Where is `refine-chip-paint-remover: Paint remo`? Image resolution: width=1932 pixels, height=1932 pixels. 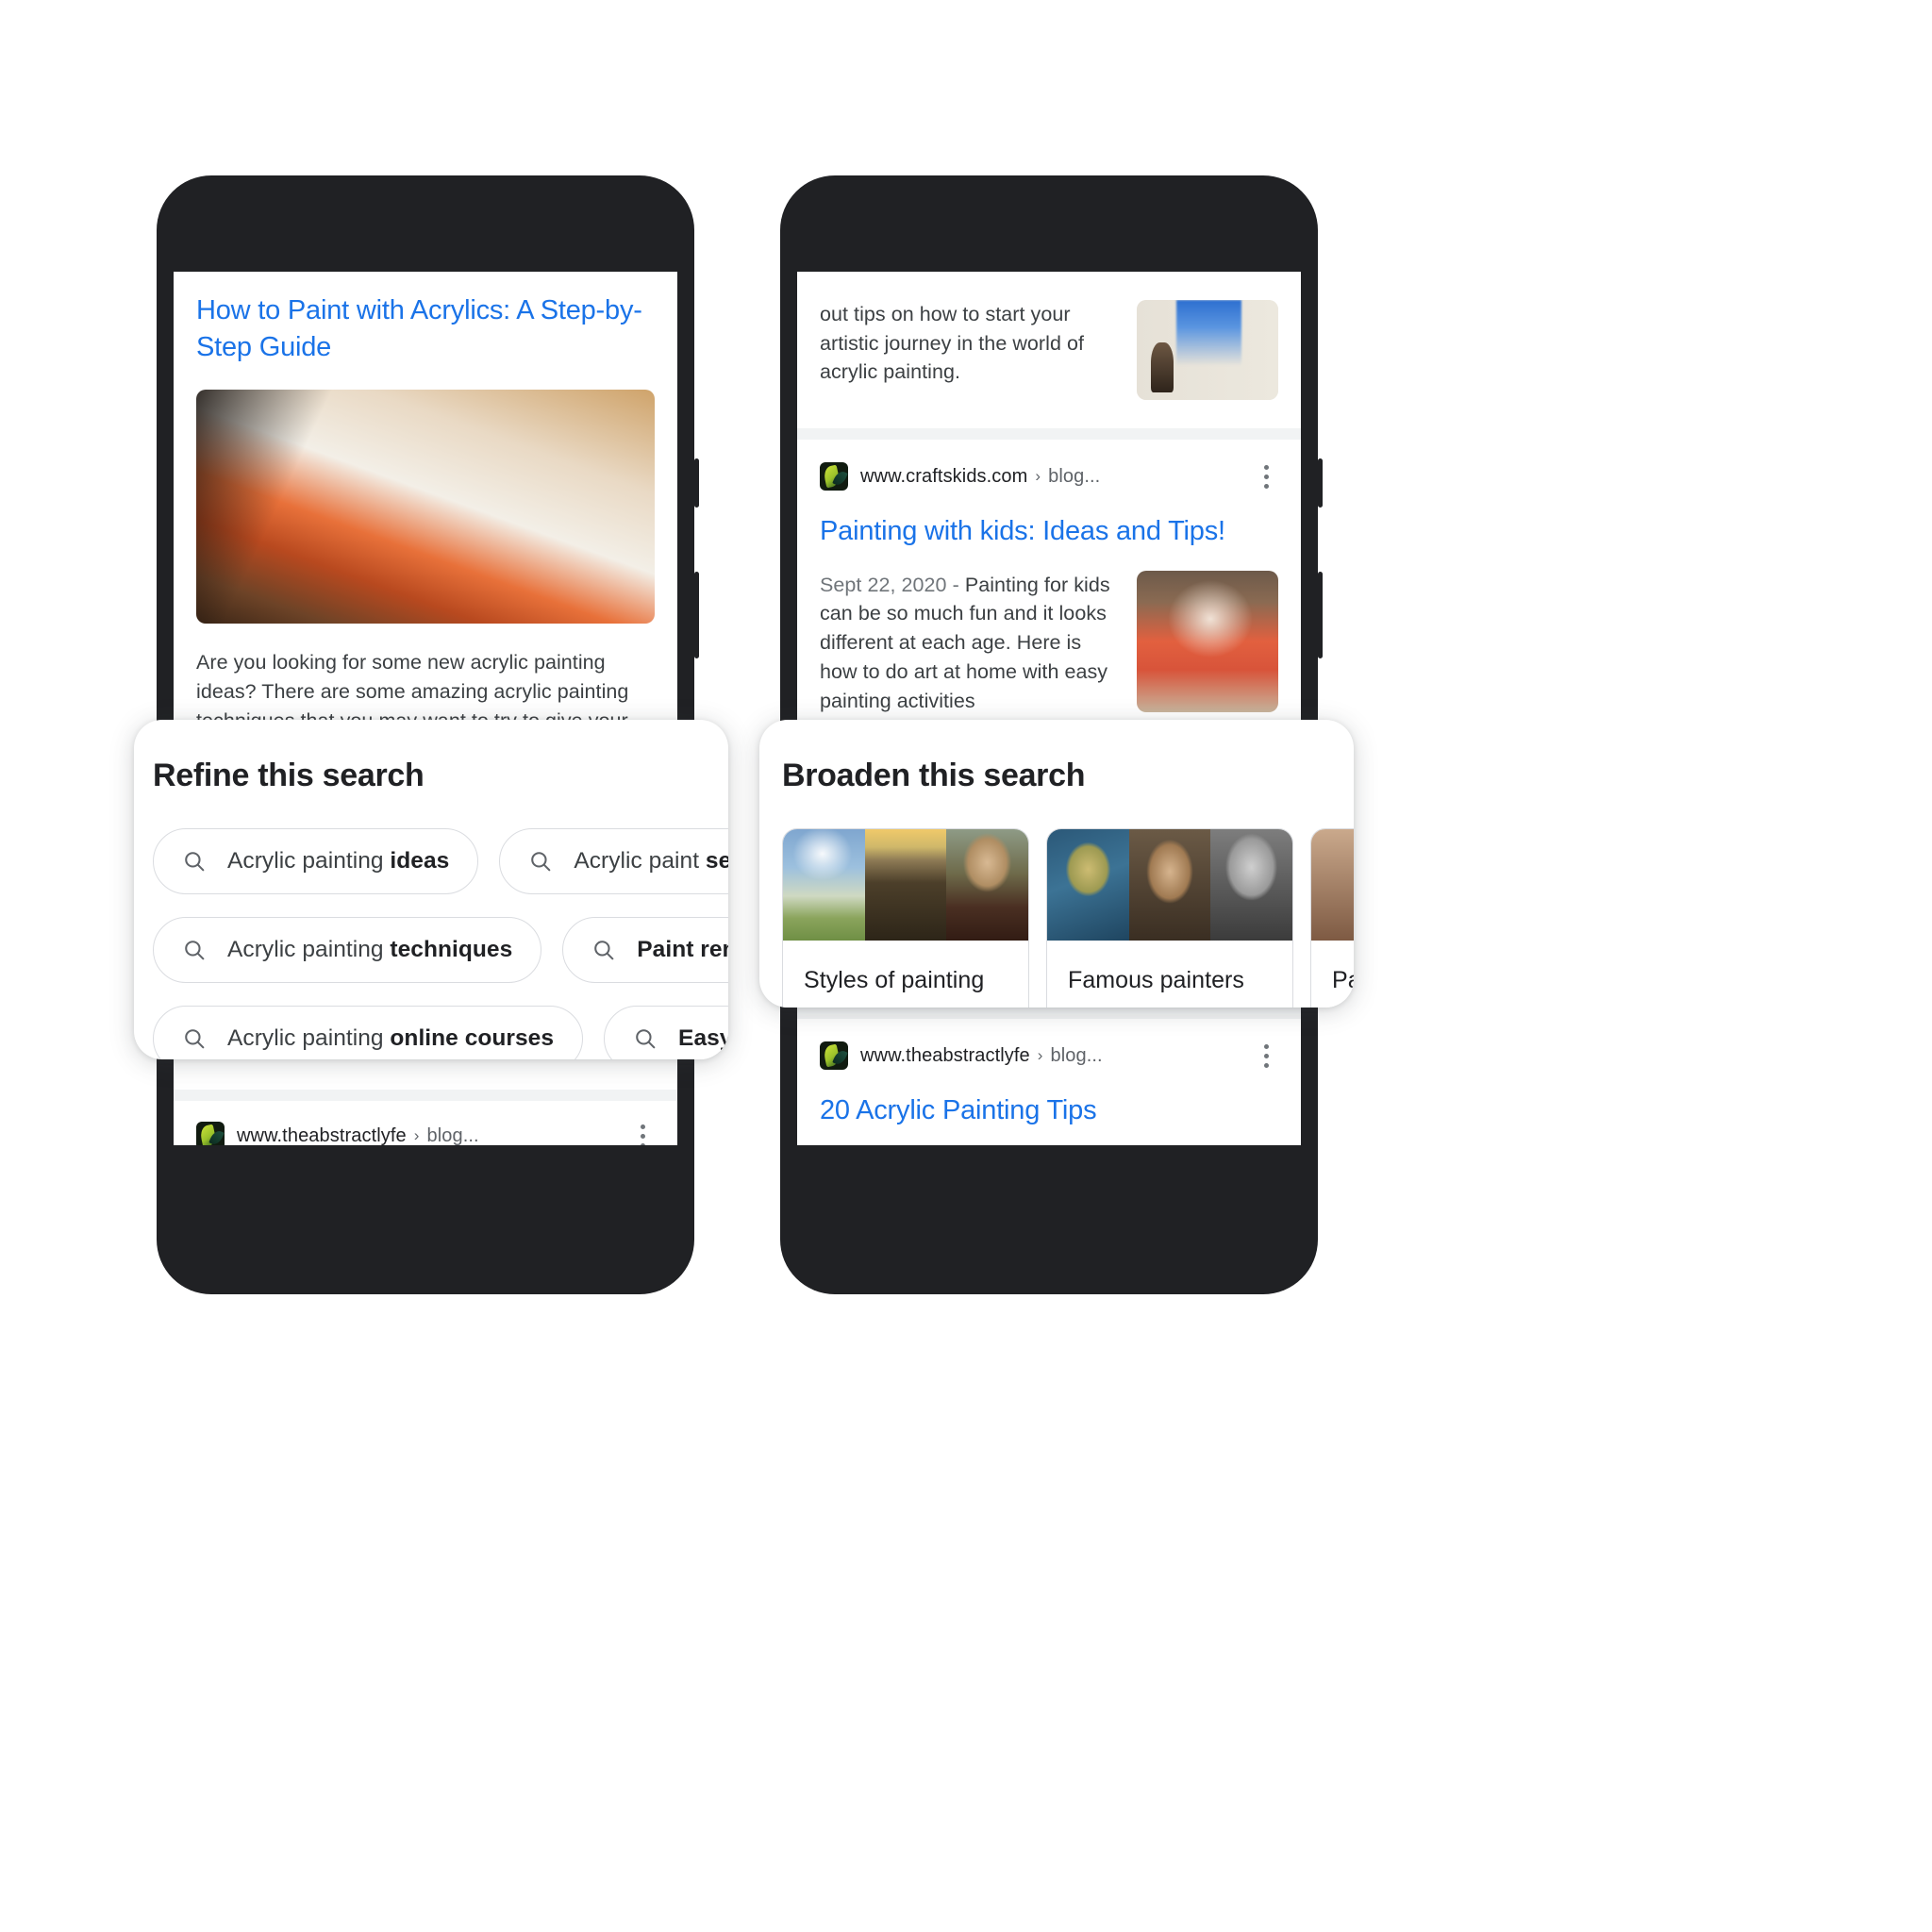
refine-chip-paint-remover: Paint remo is located at coordinates (645, 950).